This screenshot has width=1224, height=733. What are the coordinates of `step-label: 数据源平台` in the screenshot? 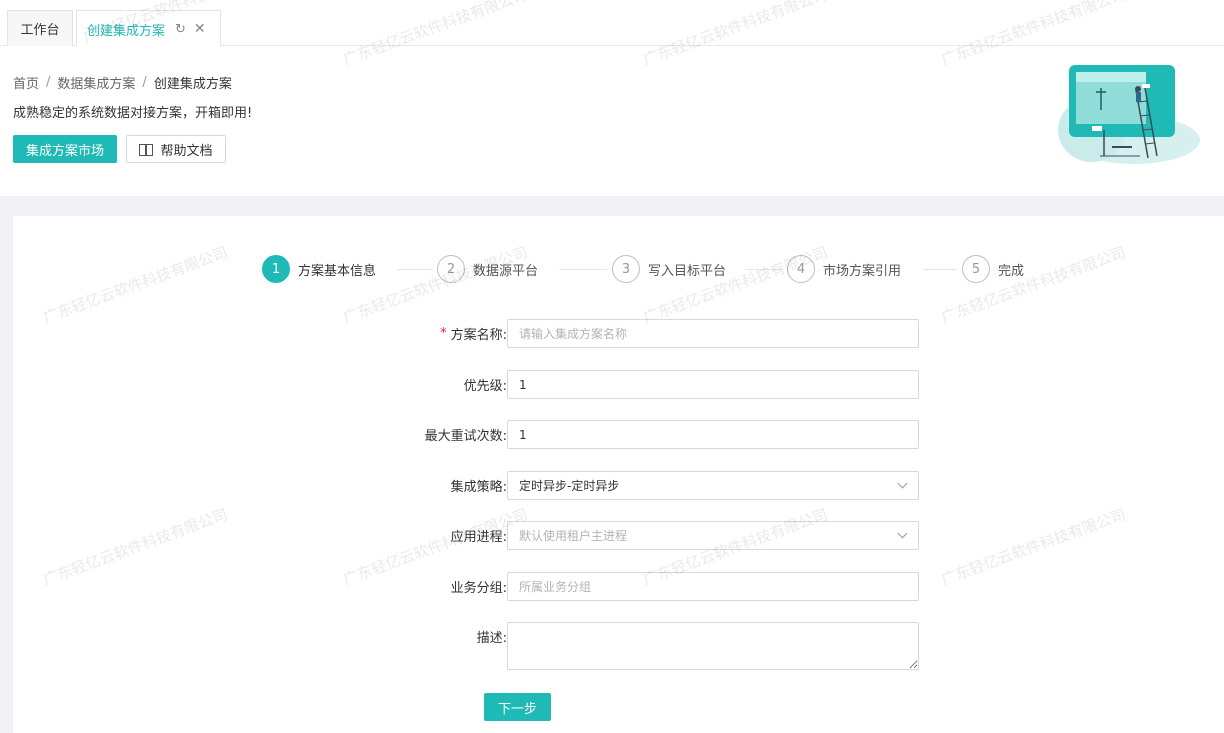 It's located at (506, 271).